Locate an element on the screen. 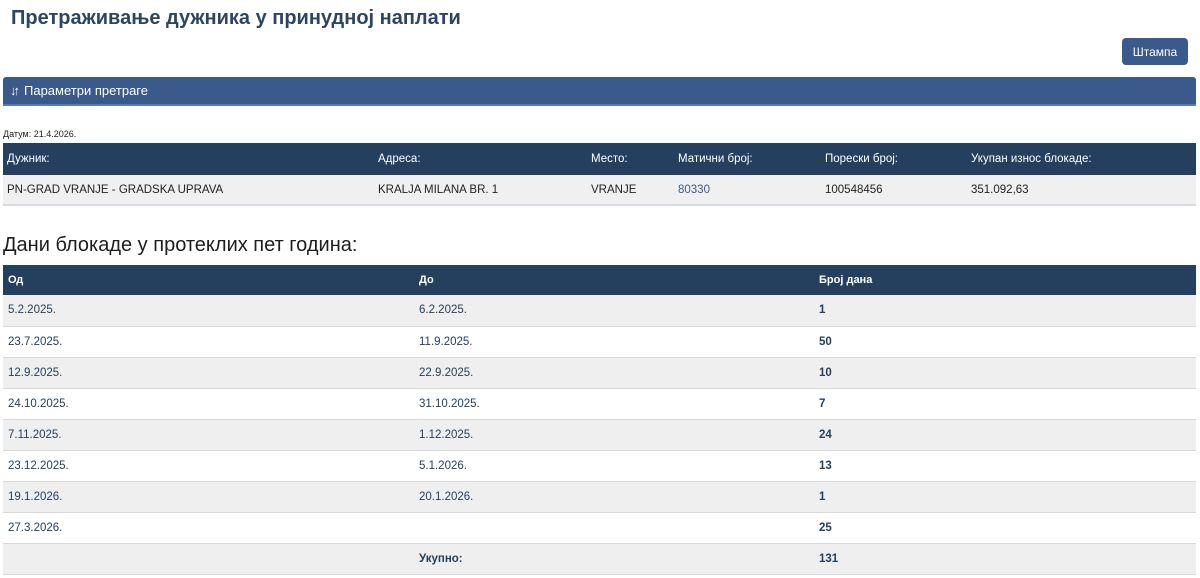  row-to: 22.9.2025. is located at coordinates (614, 373).